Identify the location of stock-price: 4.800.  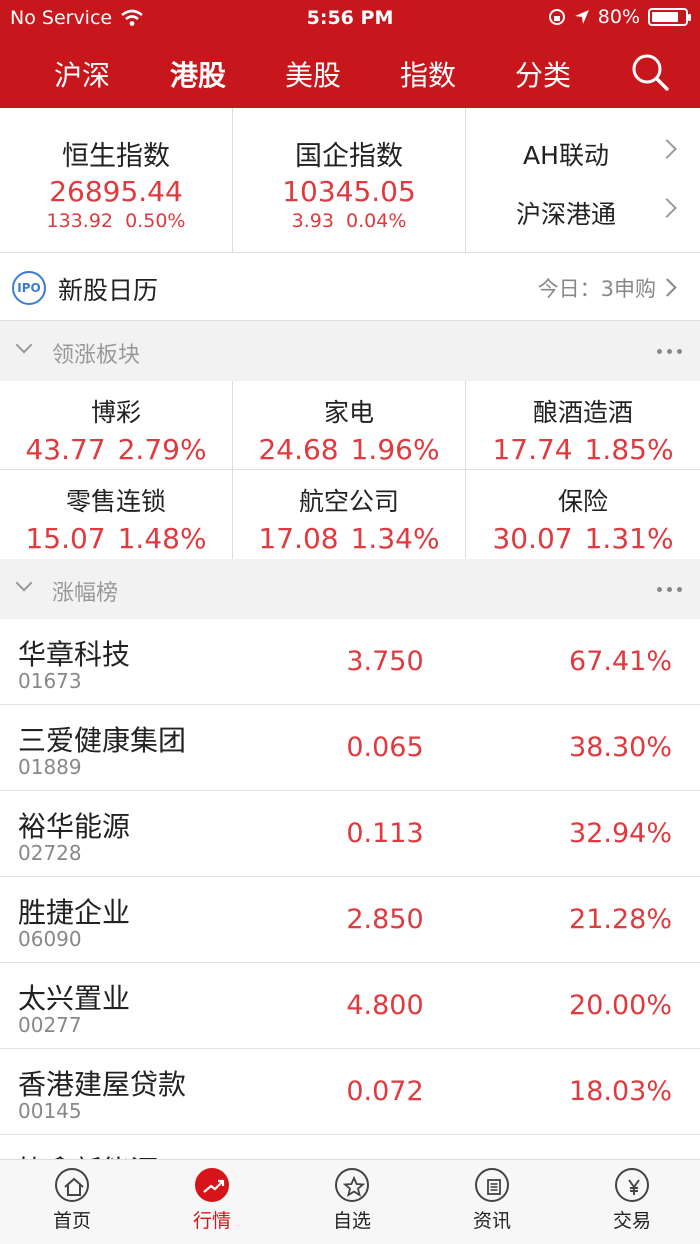
(385, 1005).